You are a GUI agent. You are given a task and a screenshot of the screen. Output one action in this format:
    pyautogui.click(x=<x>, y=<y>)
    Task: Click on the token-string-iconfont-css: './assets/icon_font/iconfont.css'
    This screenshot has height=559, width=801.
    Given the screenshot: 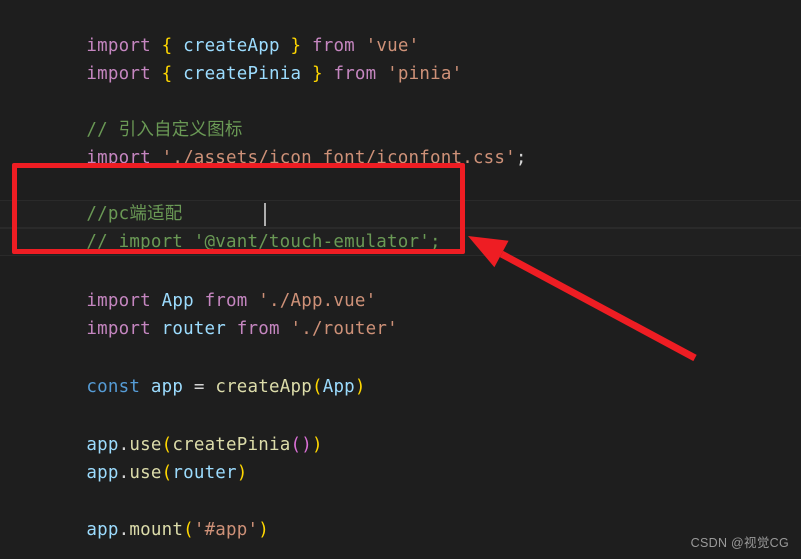 What is the action you would take?
    pyautogui.click(x=338, y=158)
    